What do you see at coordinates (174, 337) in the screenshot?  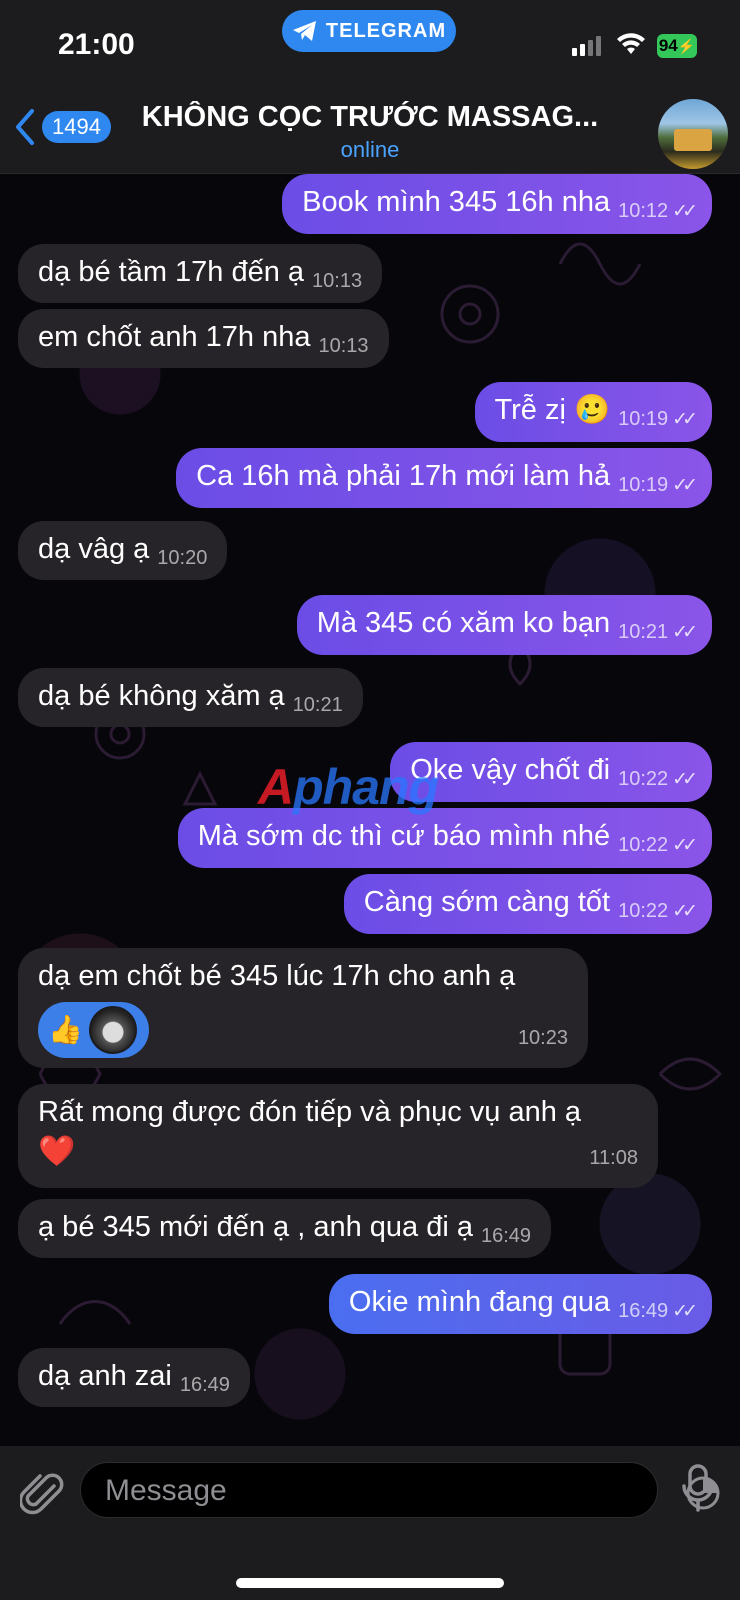 I see `message-text: em chốt anh 17h nha` at bounding box center [174, 337].